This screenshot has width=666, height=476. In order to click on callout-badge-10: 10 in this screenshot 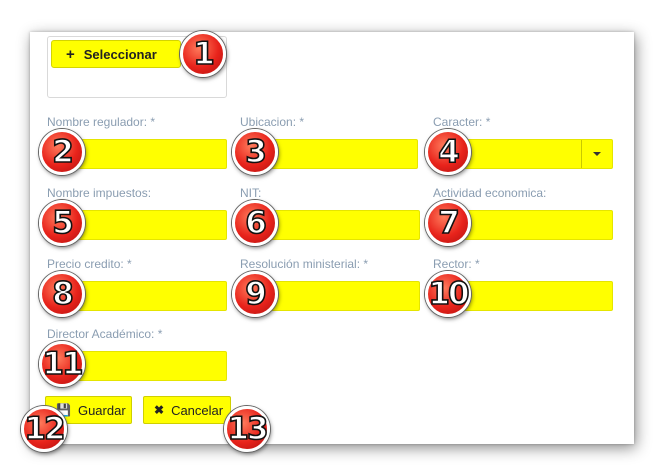, I will do `click(448, 294)`.